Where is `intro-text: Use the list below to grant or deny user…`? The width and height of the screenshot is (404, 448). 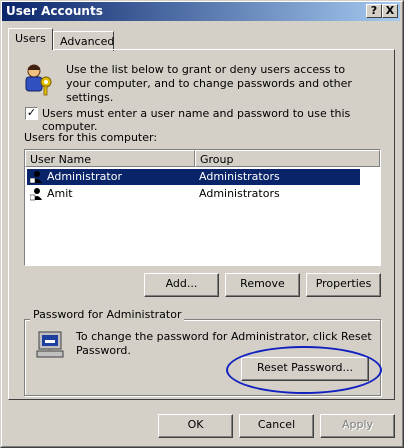 intro-text: Use the list below to grant or deny user… is located at coordinates (209, 83).